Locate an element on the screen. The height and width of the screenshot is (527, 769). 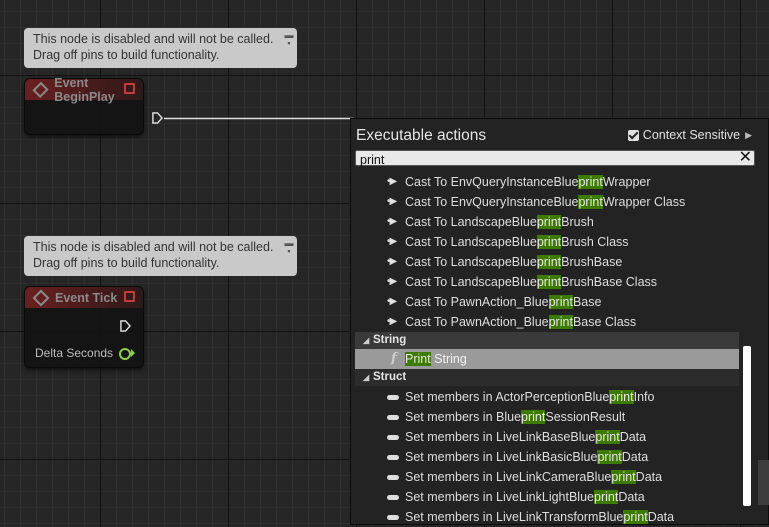
search-input is located at coordinates (543, 160).